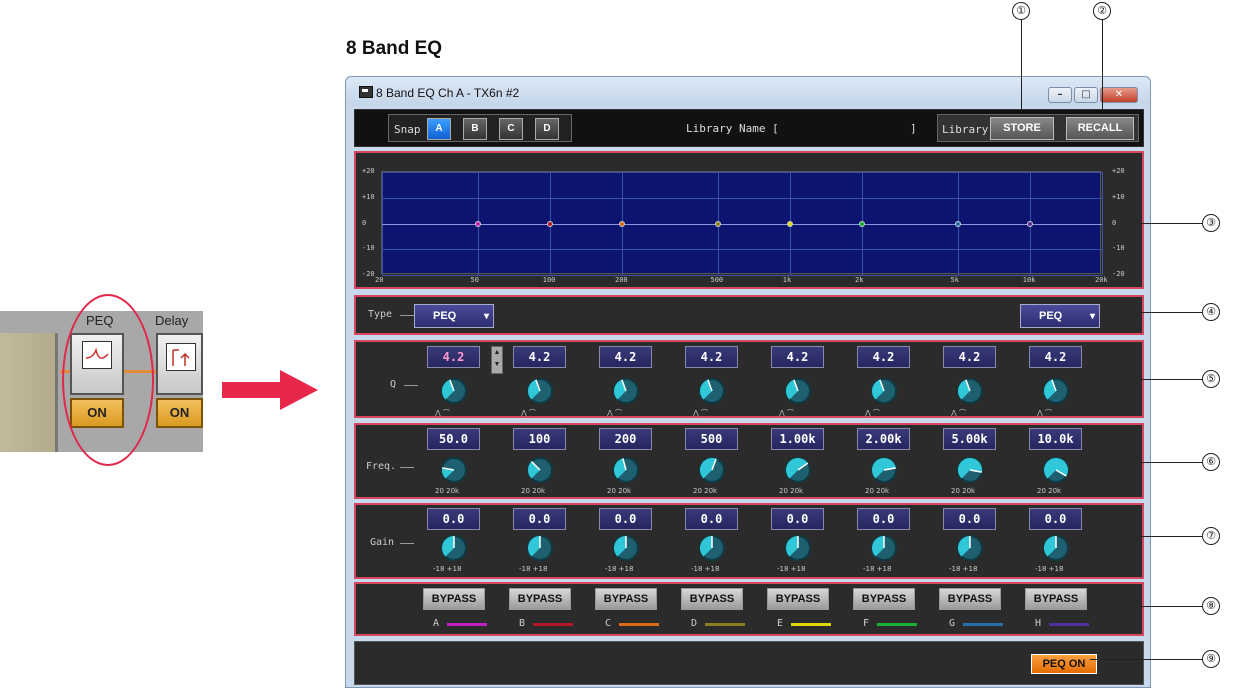  Describe the element at coordinates (626, 548) in the screenshot. I see `gain-knob-c` at that location.